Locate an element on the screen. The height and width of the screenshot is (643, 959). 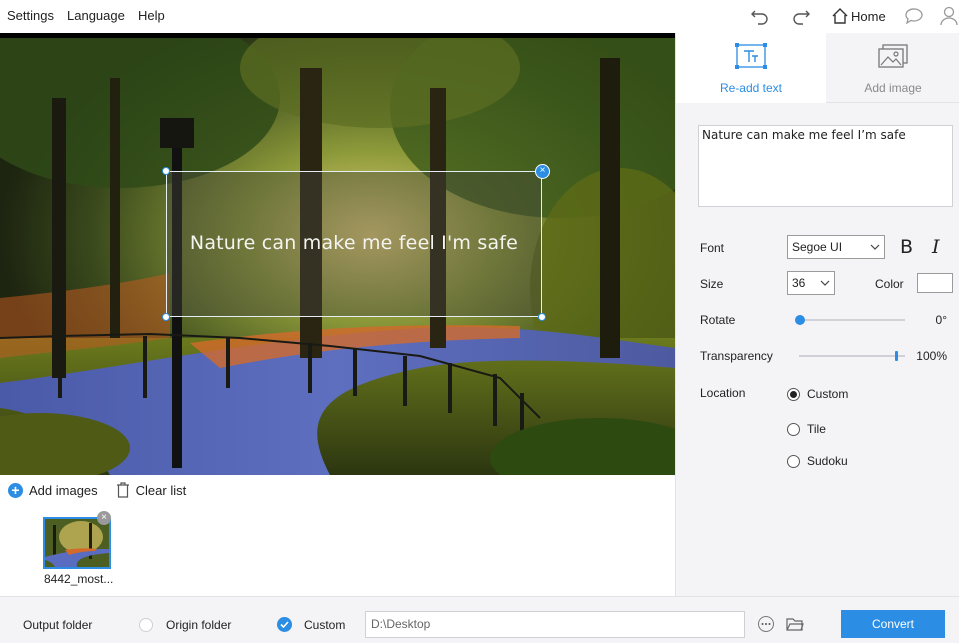
location-option-tile-label: Tile is located at coordinates (816, 429).